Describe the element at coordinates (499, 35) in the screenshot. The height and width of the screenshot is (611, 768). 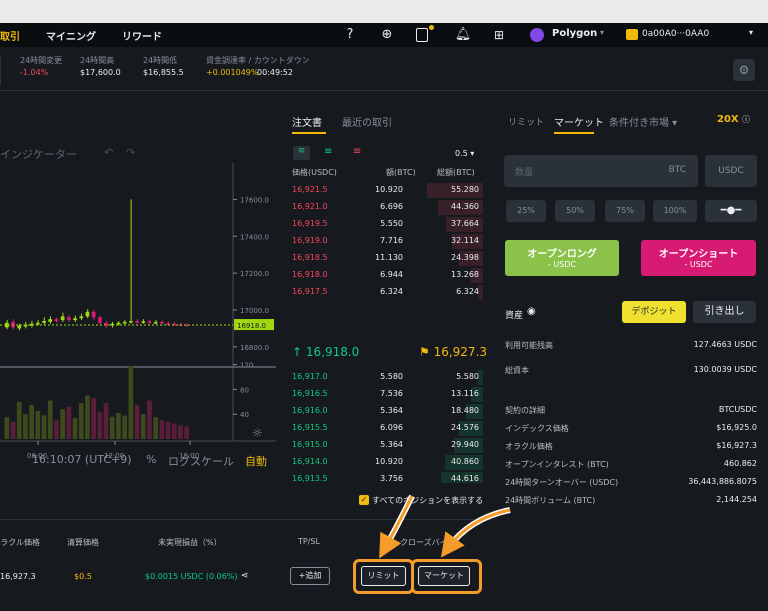
I see `grid-icon: ⊞` at that location.